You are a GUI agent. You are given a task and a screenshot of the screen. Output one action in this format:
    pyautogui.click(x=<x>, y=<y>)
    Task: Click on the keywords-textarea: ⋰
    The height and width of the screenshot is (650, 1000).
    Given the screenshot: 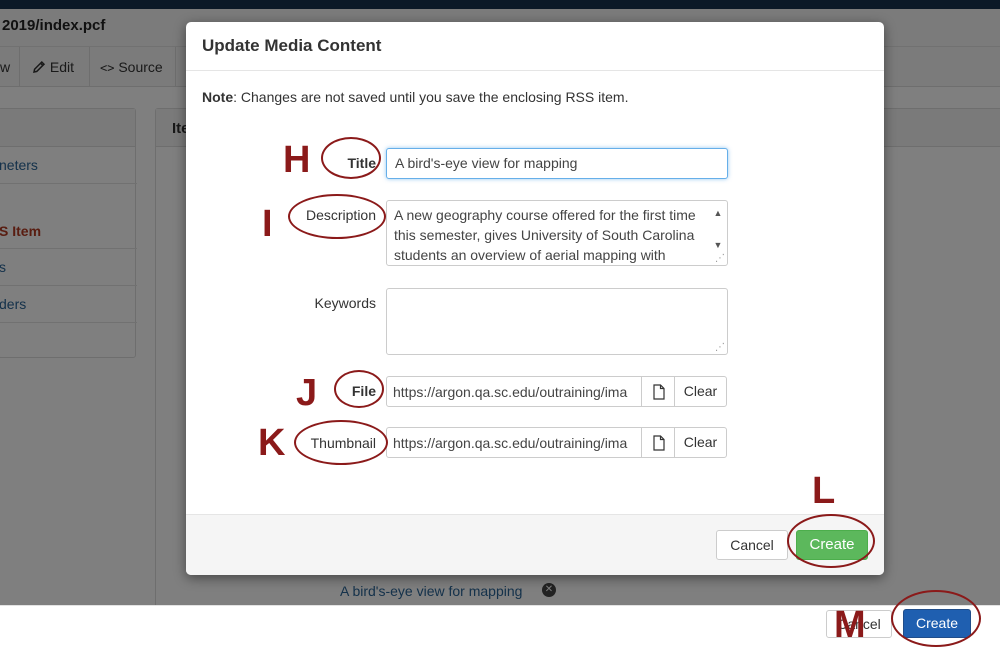 What is the action you would take?
    pyautogui.click(x=557, y=321)
    